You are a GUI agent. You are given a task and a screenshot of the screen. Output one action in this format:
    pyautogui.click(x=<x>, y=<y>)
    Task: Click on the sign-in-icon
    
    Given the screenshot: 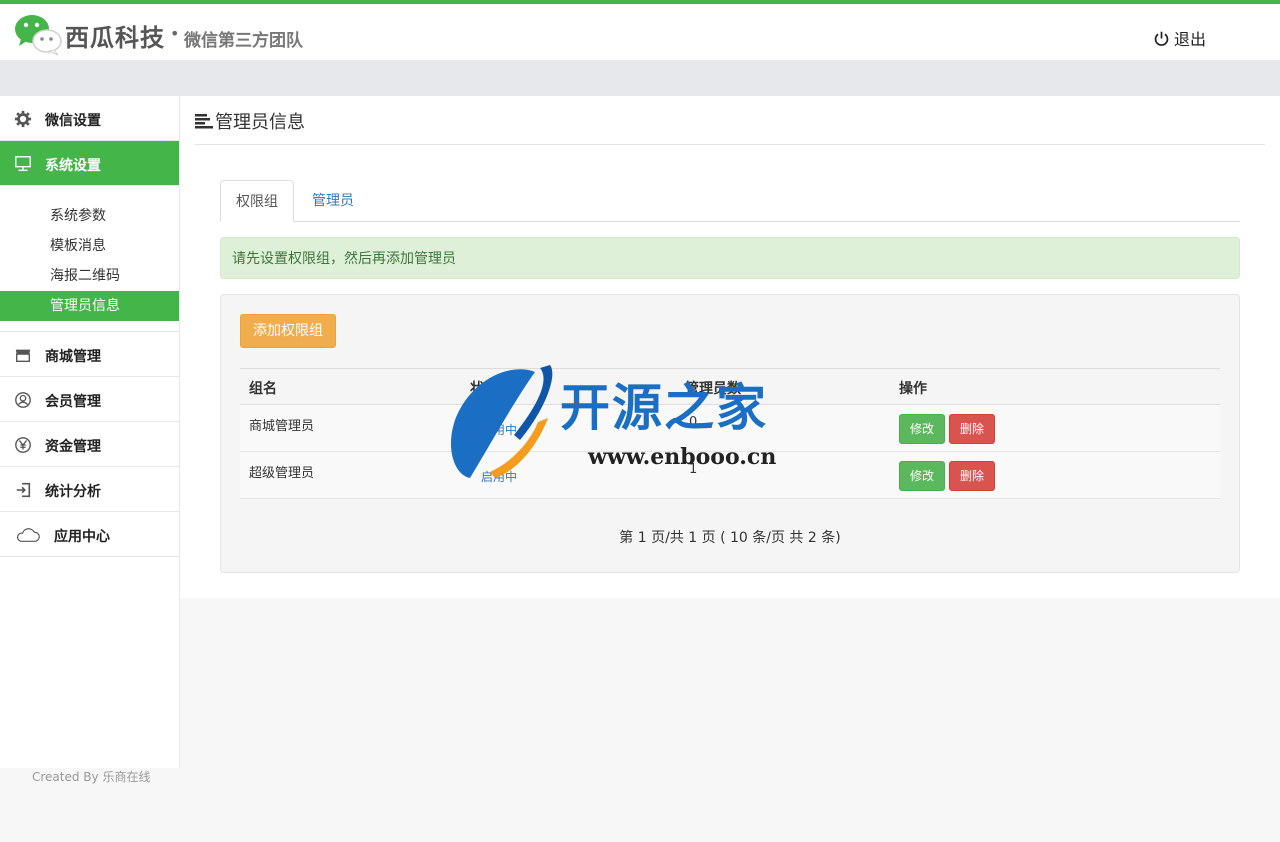 What is the action you would take?
    pyautogui.click(x=23, y=490)
    